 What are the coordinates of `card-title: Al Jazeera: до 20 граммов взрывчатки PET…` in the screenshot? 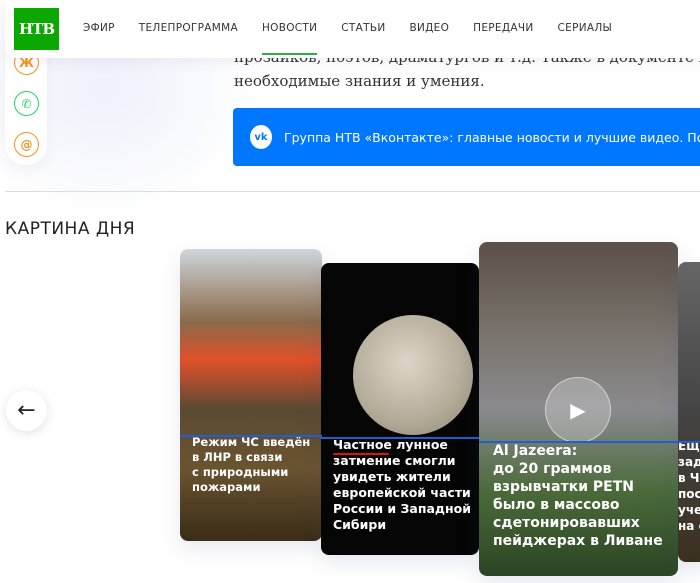 It's located at (578, 496).